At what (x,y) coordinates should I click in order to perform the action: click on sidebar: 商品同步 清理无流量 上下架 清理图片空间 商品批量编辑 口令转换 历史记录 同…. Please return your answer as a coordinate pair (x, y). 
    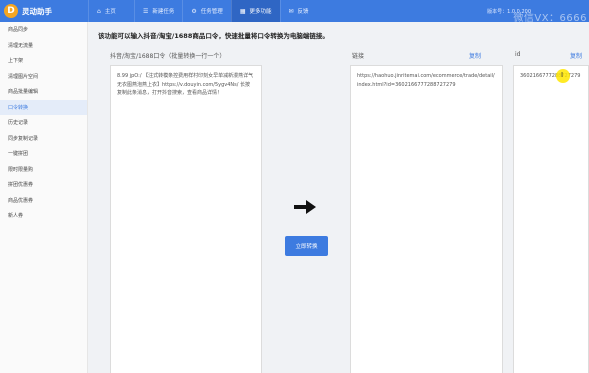
    Looking at the image, I should click on (44, 197).